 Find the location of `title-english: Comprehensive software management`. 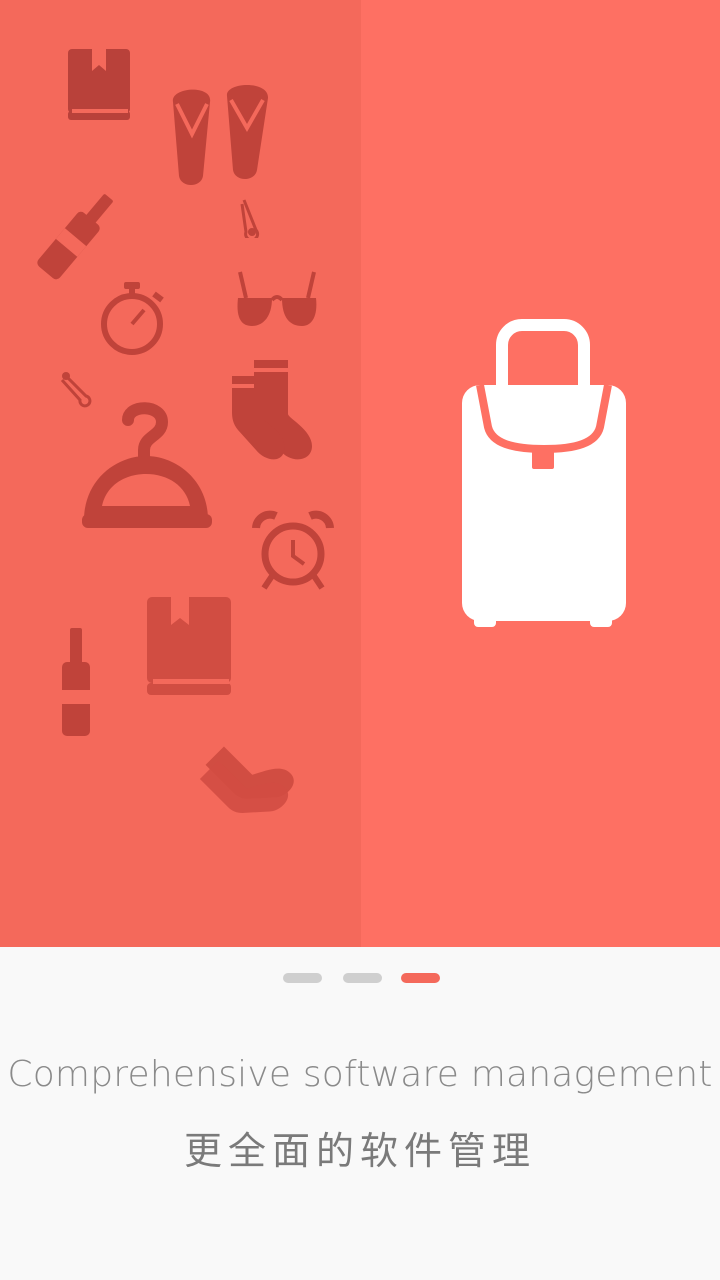

title-english: Comprehensive software management is located at coordinates (360, 1074).